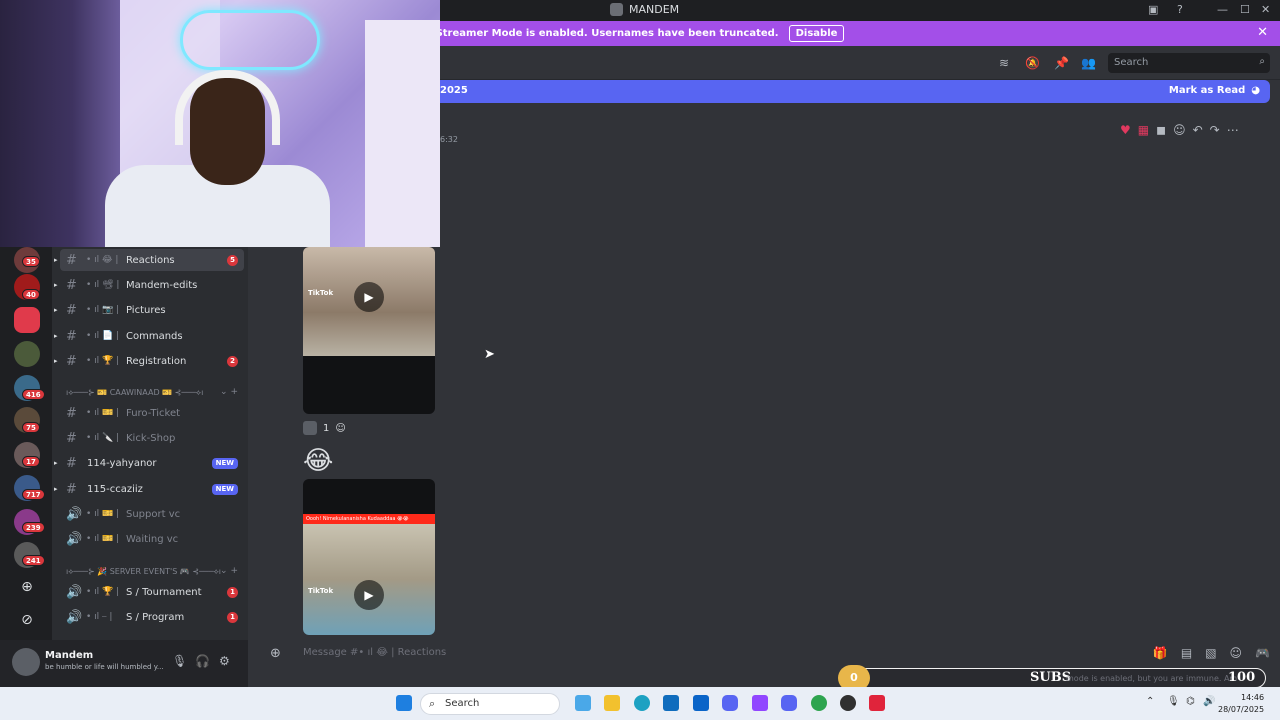 The width and height of the screenshot is (1280, 720). Describe the element at coordinates (1004, 63) in the screenshot. I see `threads-icon: ≋` at that location.